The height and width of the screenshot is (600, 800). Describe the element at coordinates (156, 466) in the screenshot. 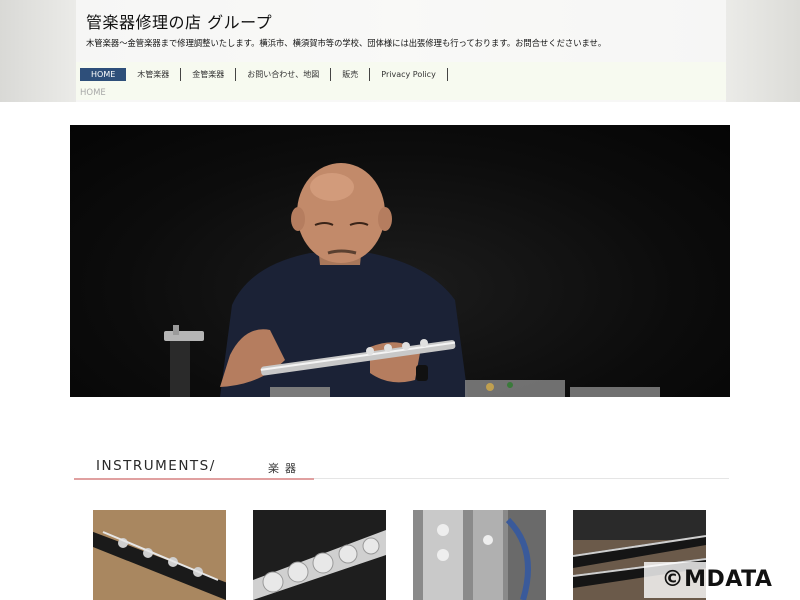

I see `section-title: INSTRUMENTS/` at that location.